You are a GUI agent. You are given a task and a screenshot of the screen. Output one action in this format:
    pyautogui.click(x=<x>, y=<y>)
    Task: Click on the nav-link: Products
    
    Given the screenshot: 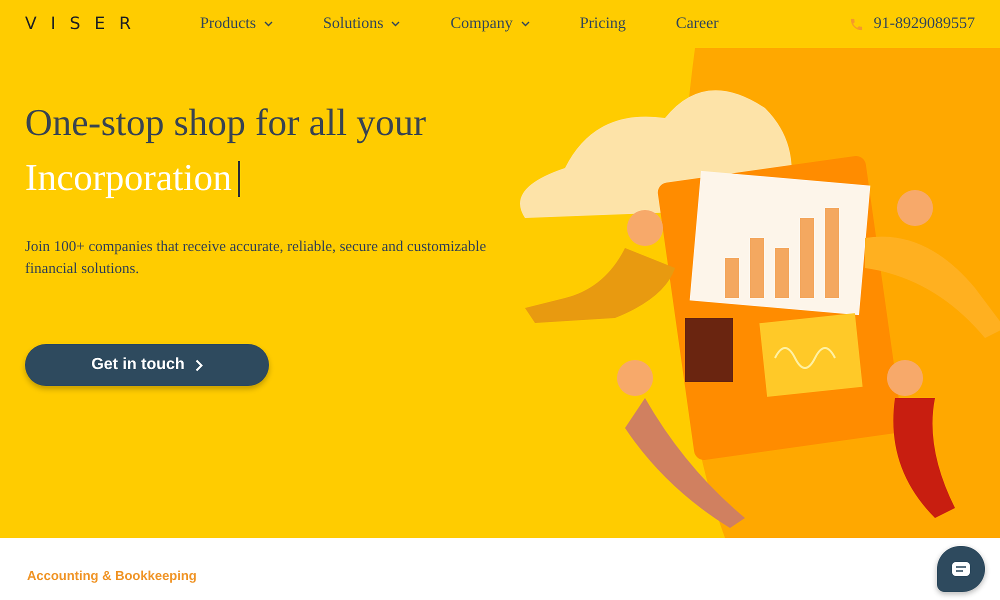 What is the action you would take?
    pyautogui.click(x=236, y=24)
    